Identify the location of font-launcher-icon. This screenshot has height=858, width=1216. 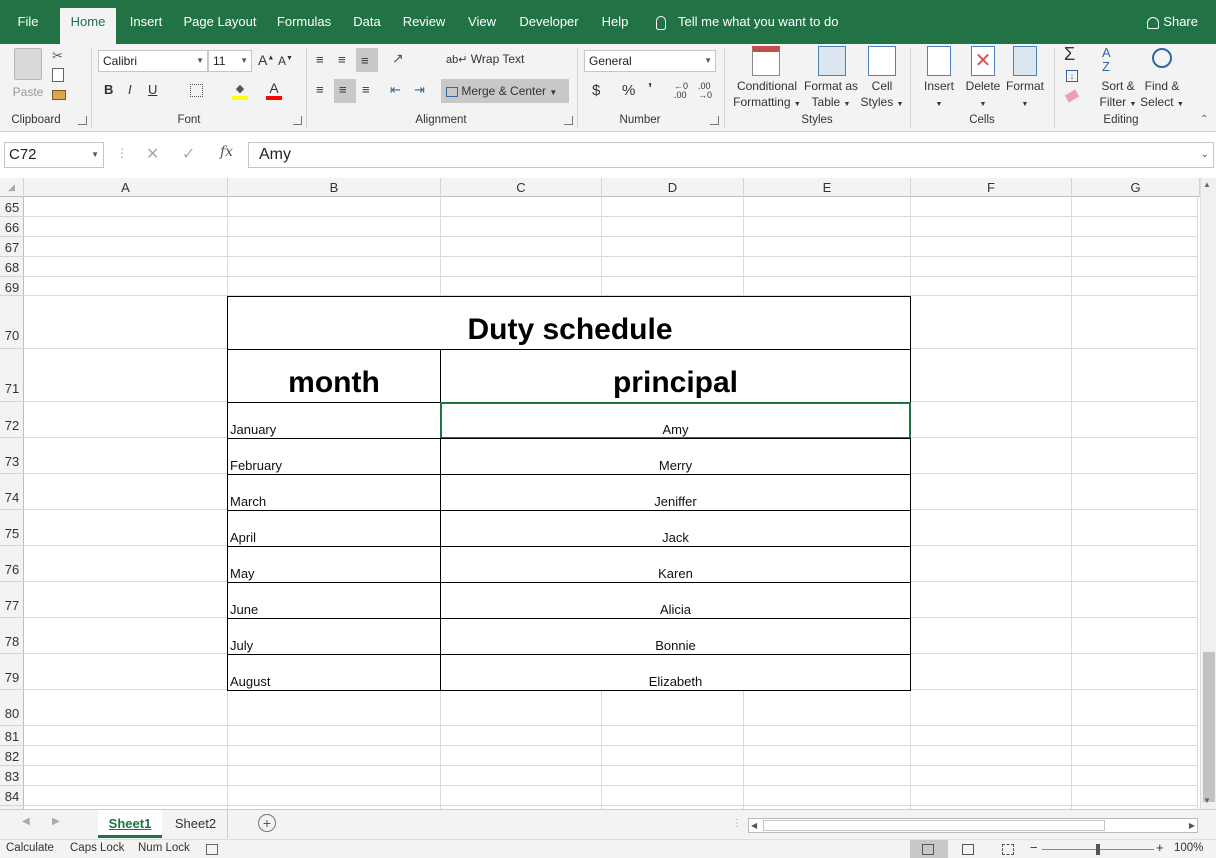
(297, 120).